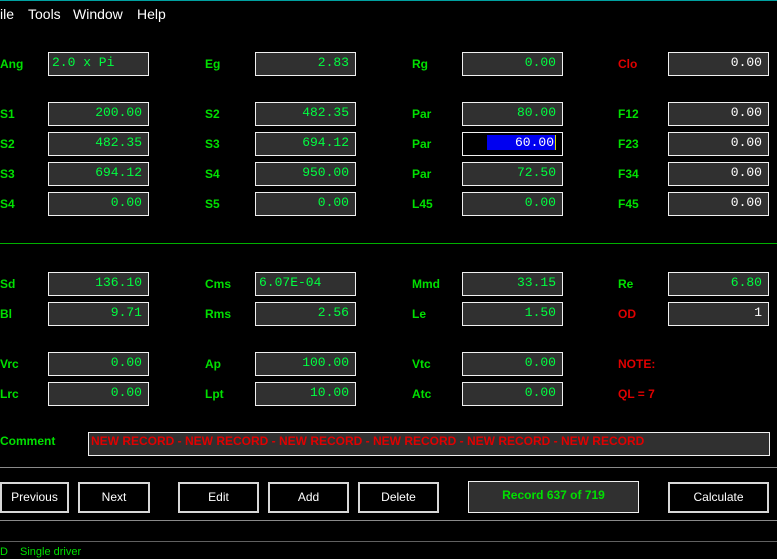 The width and height of the screenshot is (777, 559). What do you see at coordinates (718, 284) in the screenshot?
I see `bottom-field-r0c3: 6.80` at bounding box center [718, 284].